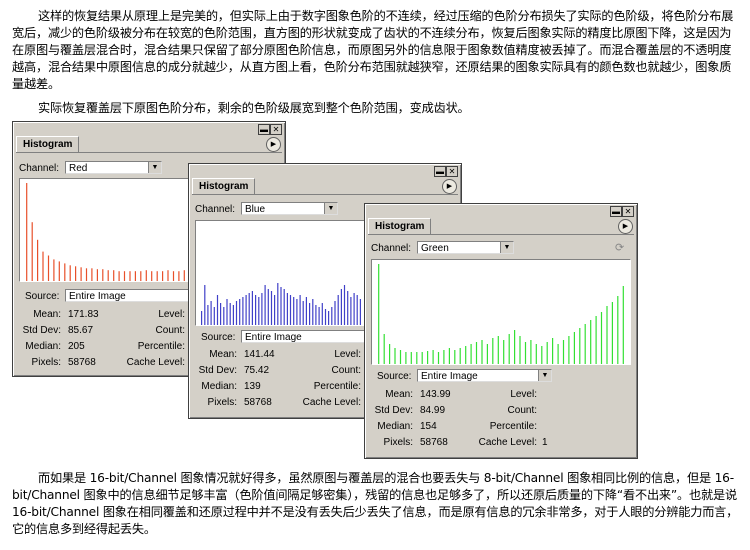  Describe the element at coordinates (259, 354) in the screenshot. I see `mean-value: 141.44` at that location.